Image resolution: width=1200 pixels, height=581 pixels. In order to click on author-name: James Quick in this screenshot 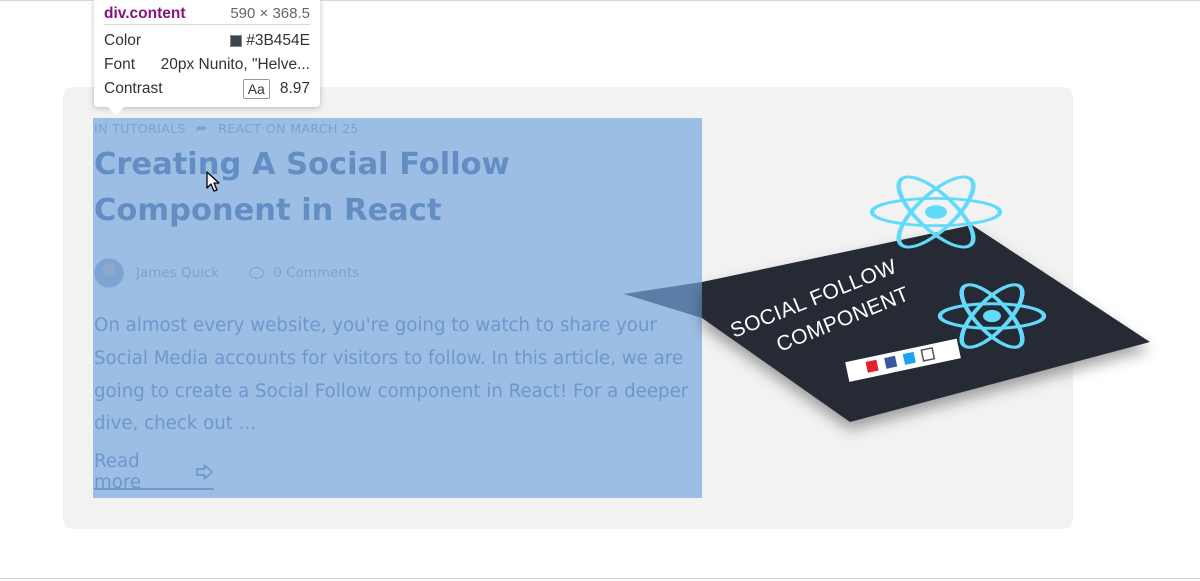, I will do `click(177, 273)`.